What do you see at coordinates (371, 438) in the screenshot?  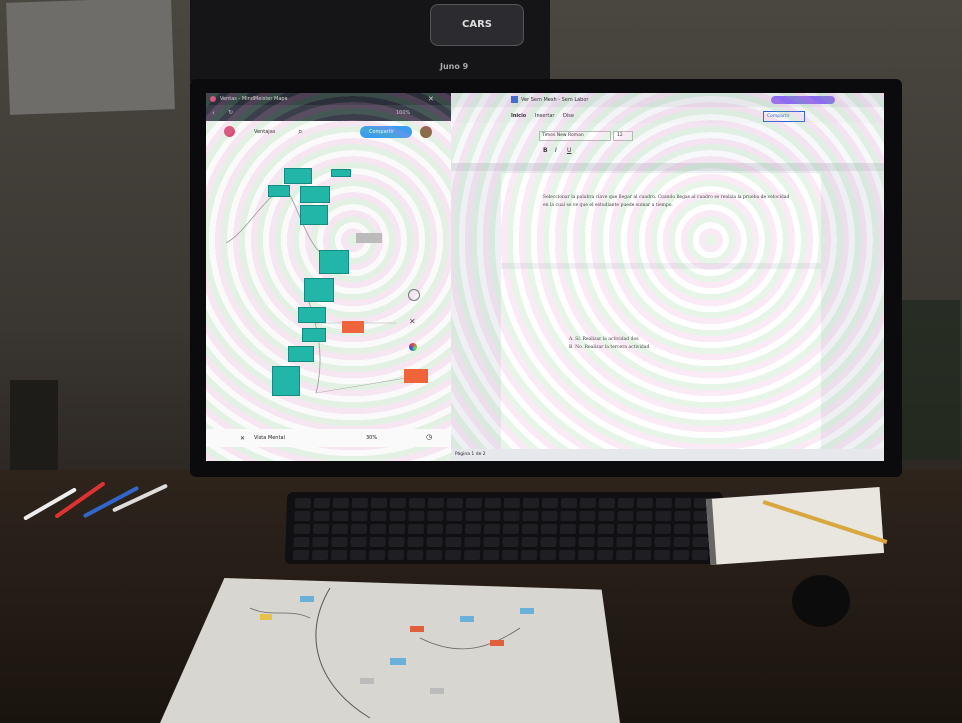 I see `footer-zoom: 30%` at bounding box center [371, 438].